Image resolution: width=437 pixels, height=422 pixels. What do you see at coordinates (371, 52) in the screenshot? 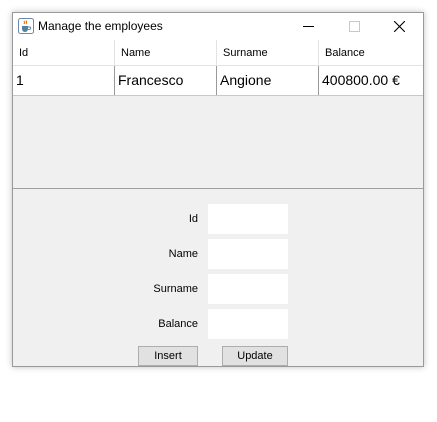
I see `column-header-balance: Balance` at bounding box center [371, 52].